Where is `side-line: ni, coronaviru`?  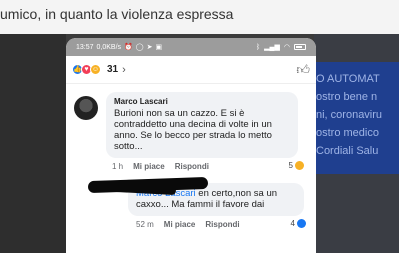 side-line: ni, coronaviru is located at coordinates (349, 115).